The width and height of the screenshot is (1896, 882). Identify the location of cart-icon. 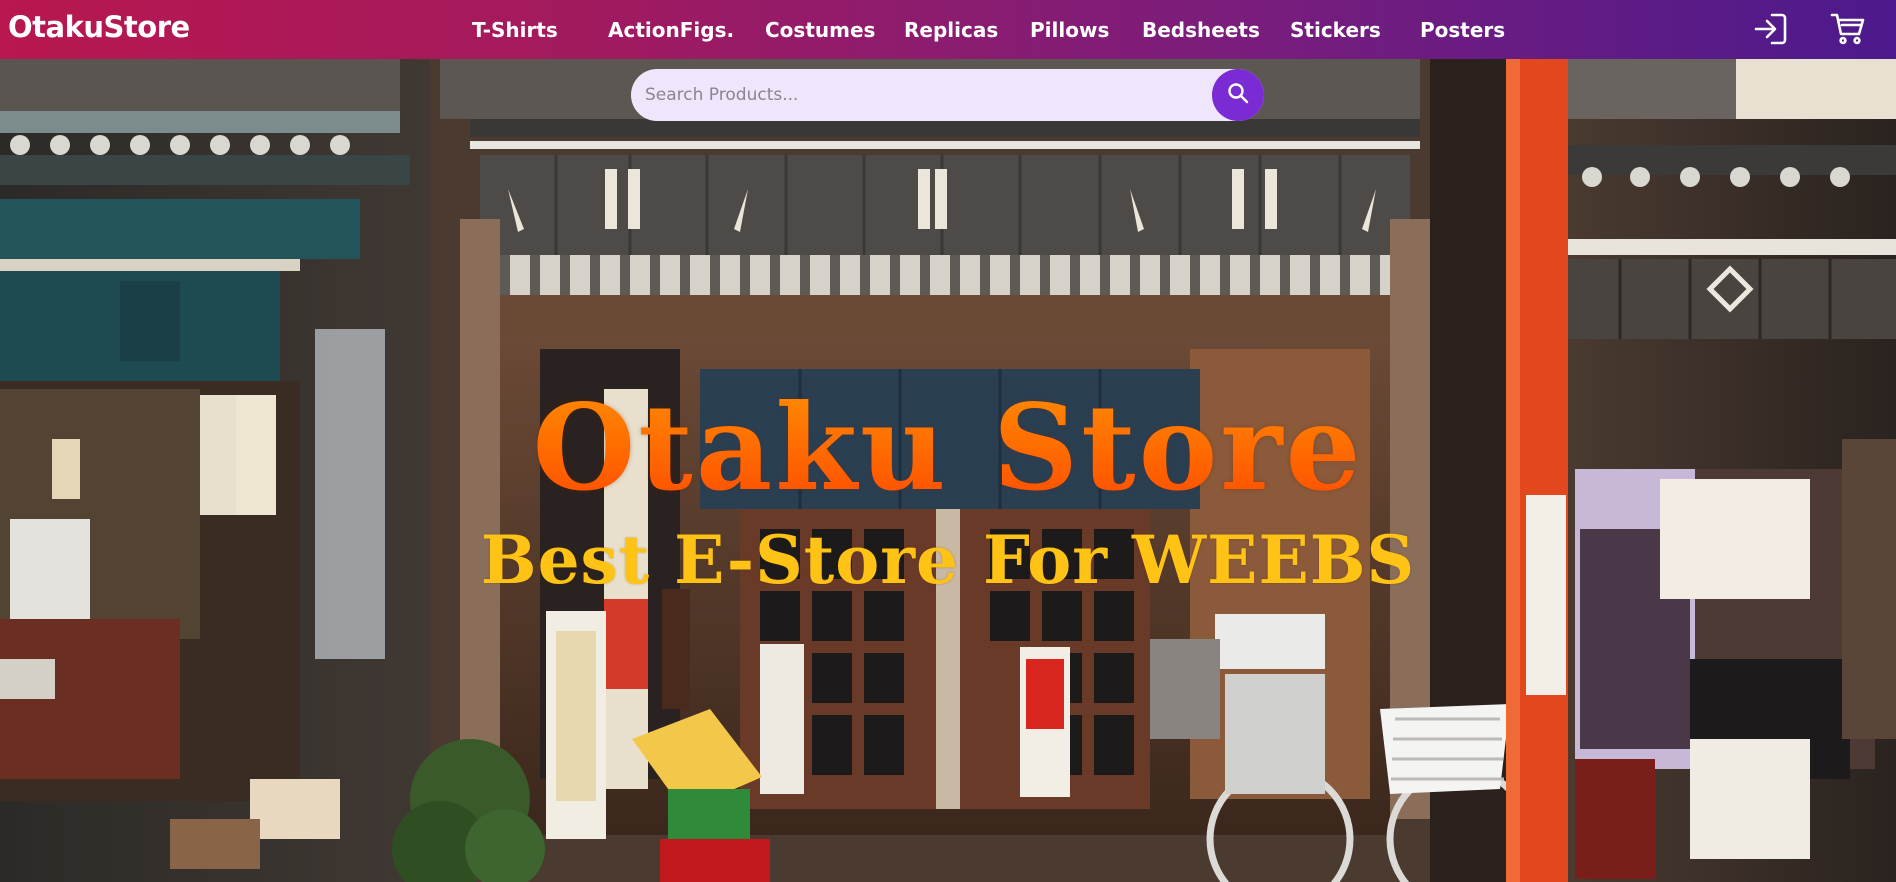
(1848, 29).